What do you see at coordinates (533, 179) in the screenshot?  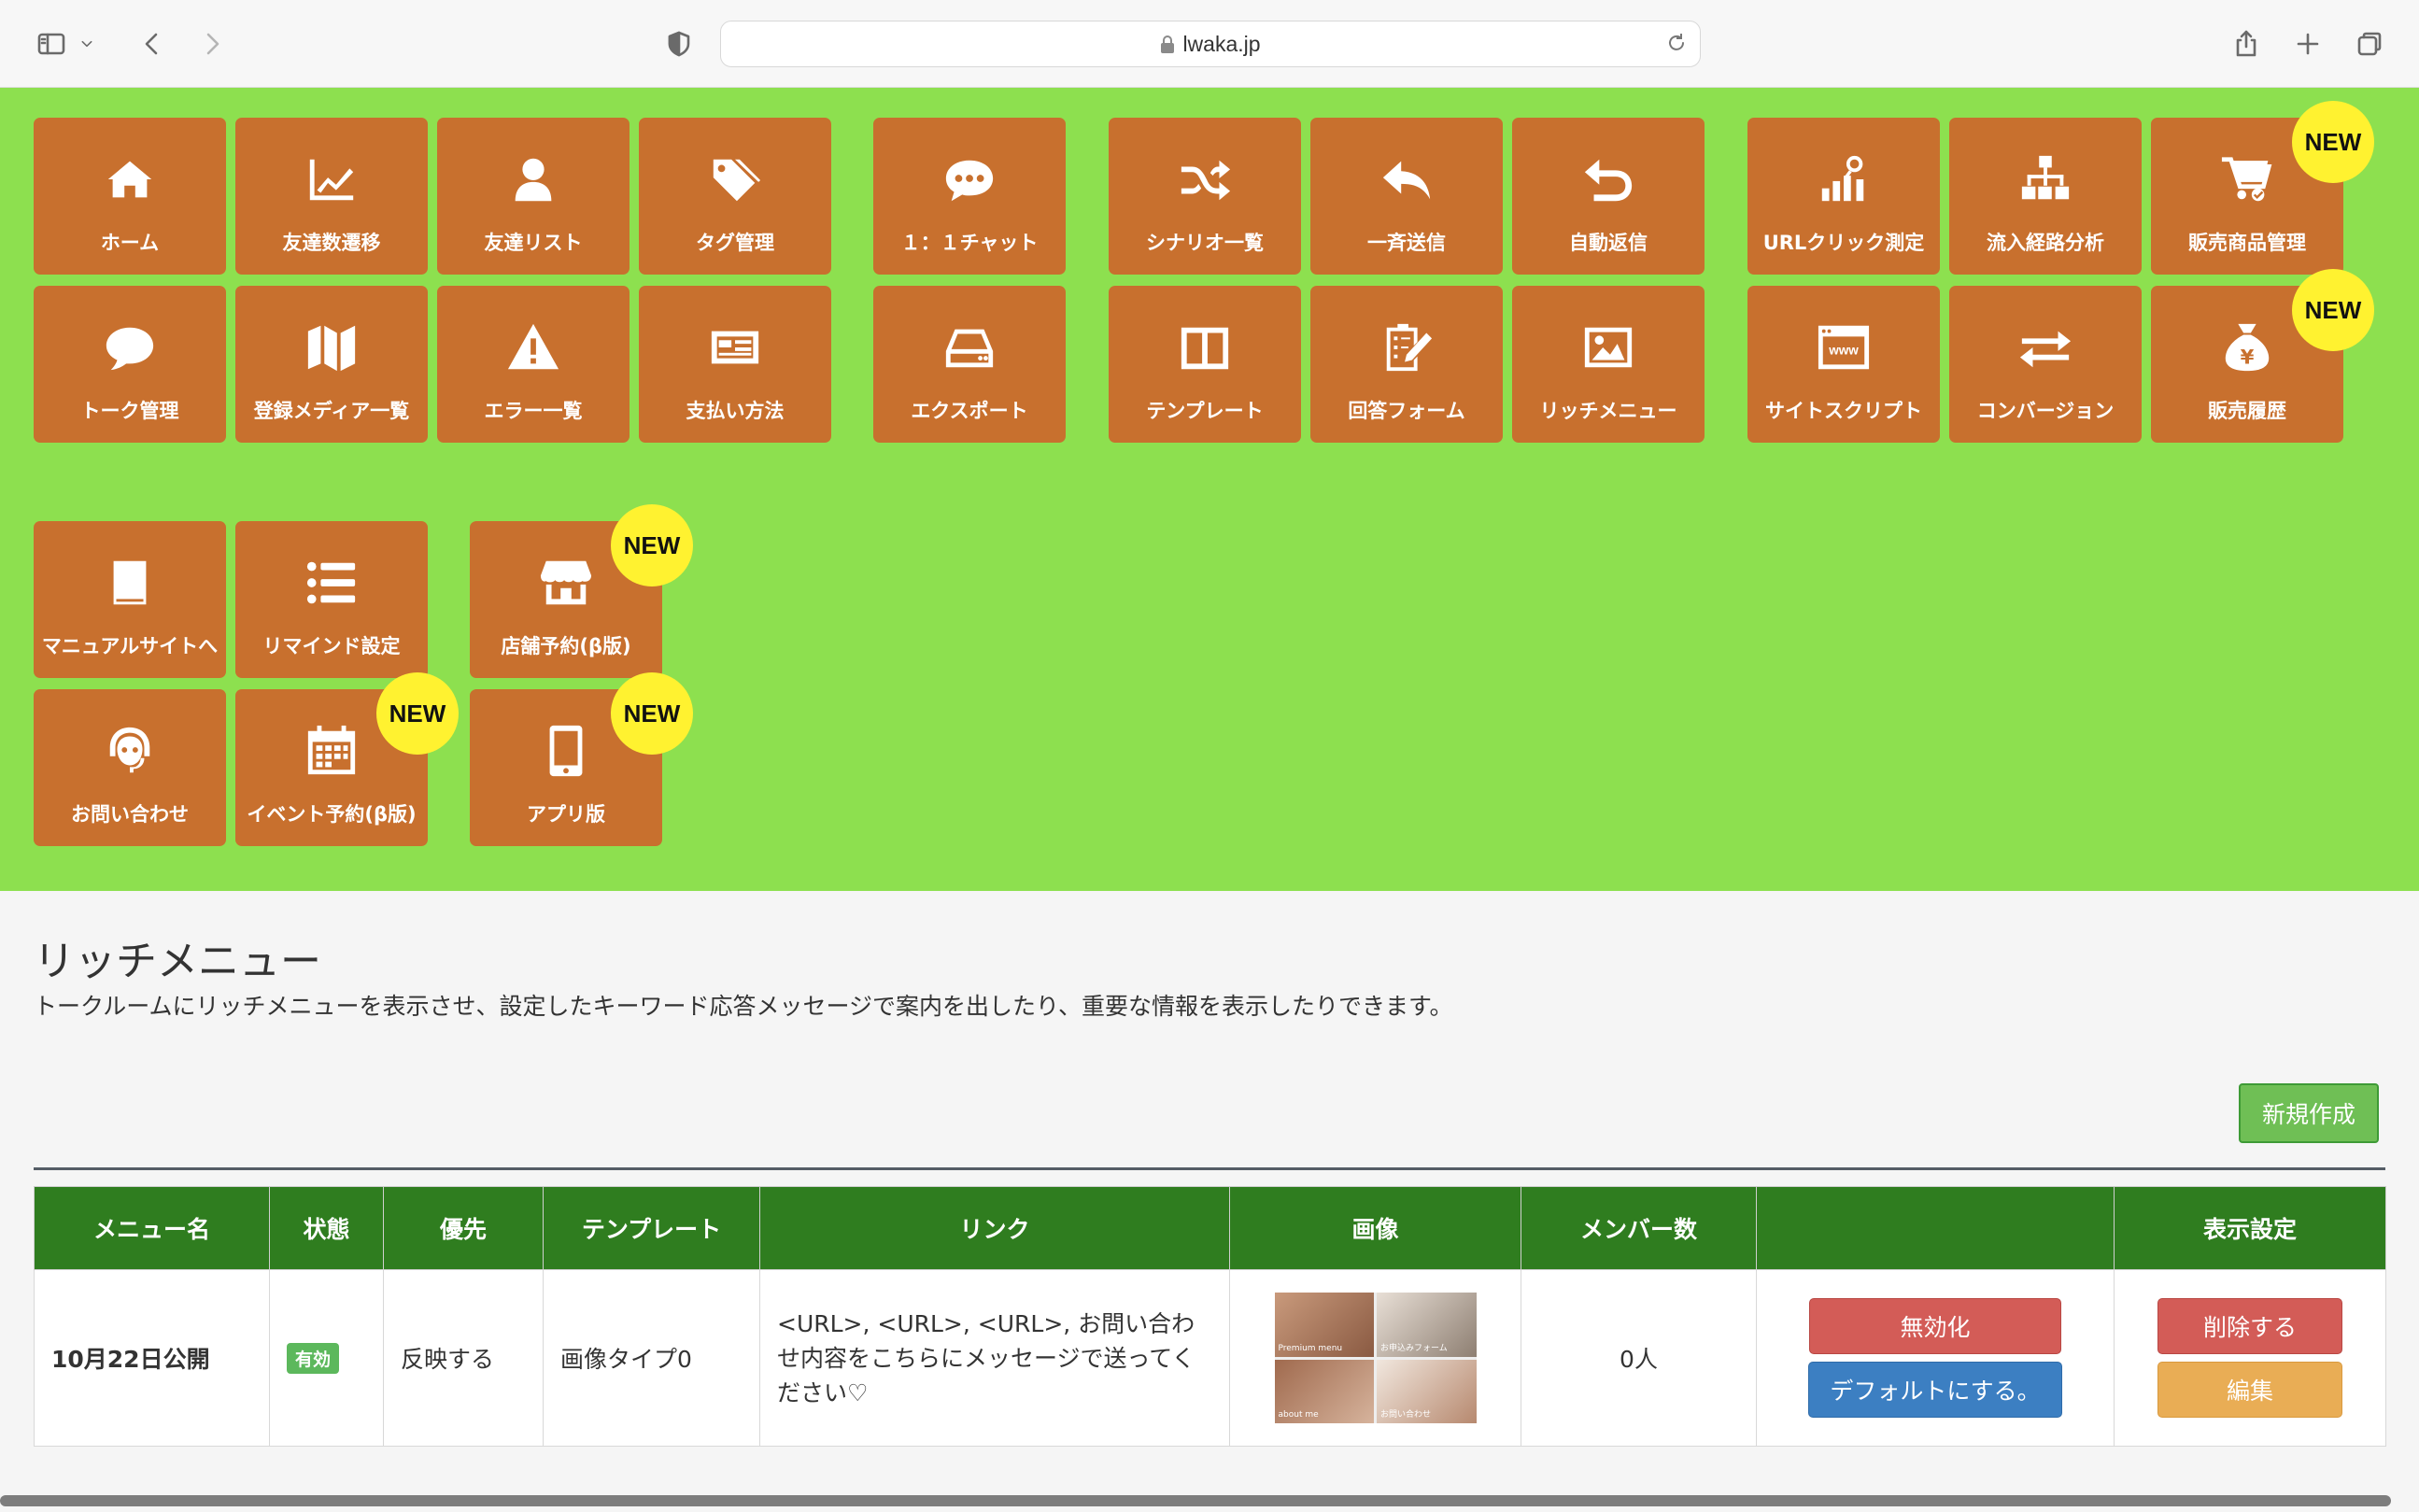 I see `user-icon` at bounding box center [533, 179].